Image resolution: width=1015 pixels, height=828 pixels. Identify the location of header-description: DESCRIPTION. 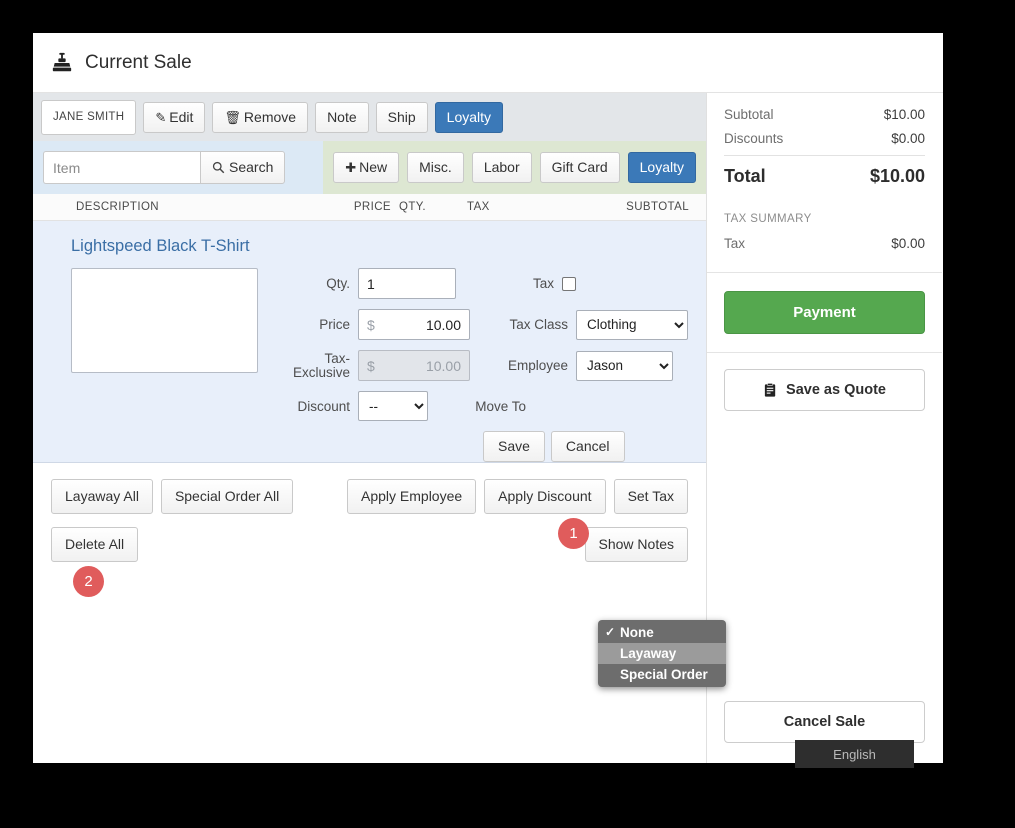
(117, 207).